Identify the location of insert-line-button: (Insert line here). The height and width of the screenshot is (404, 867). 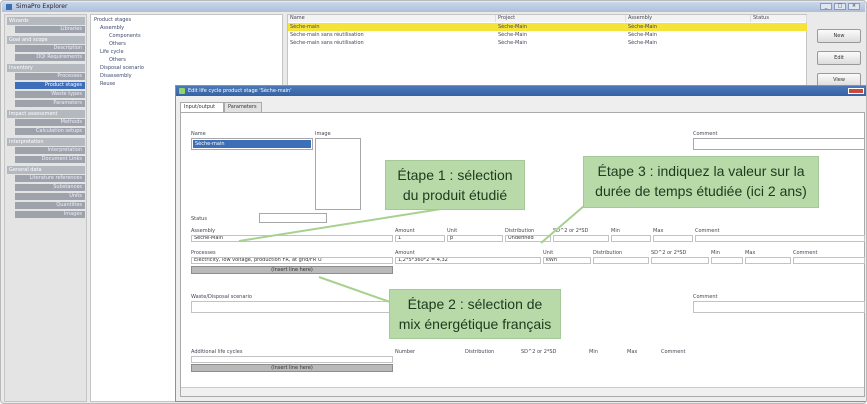
(292, 270).